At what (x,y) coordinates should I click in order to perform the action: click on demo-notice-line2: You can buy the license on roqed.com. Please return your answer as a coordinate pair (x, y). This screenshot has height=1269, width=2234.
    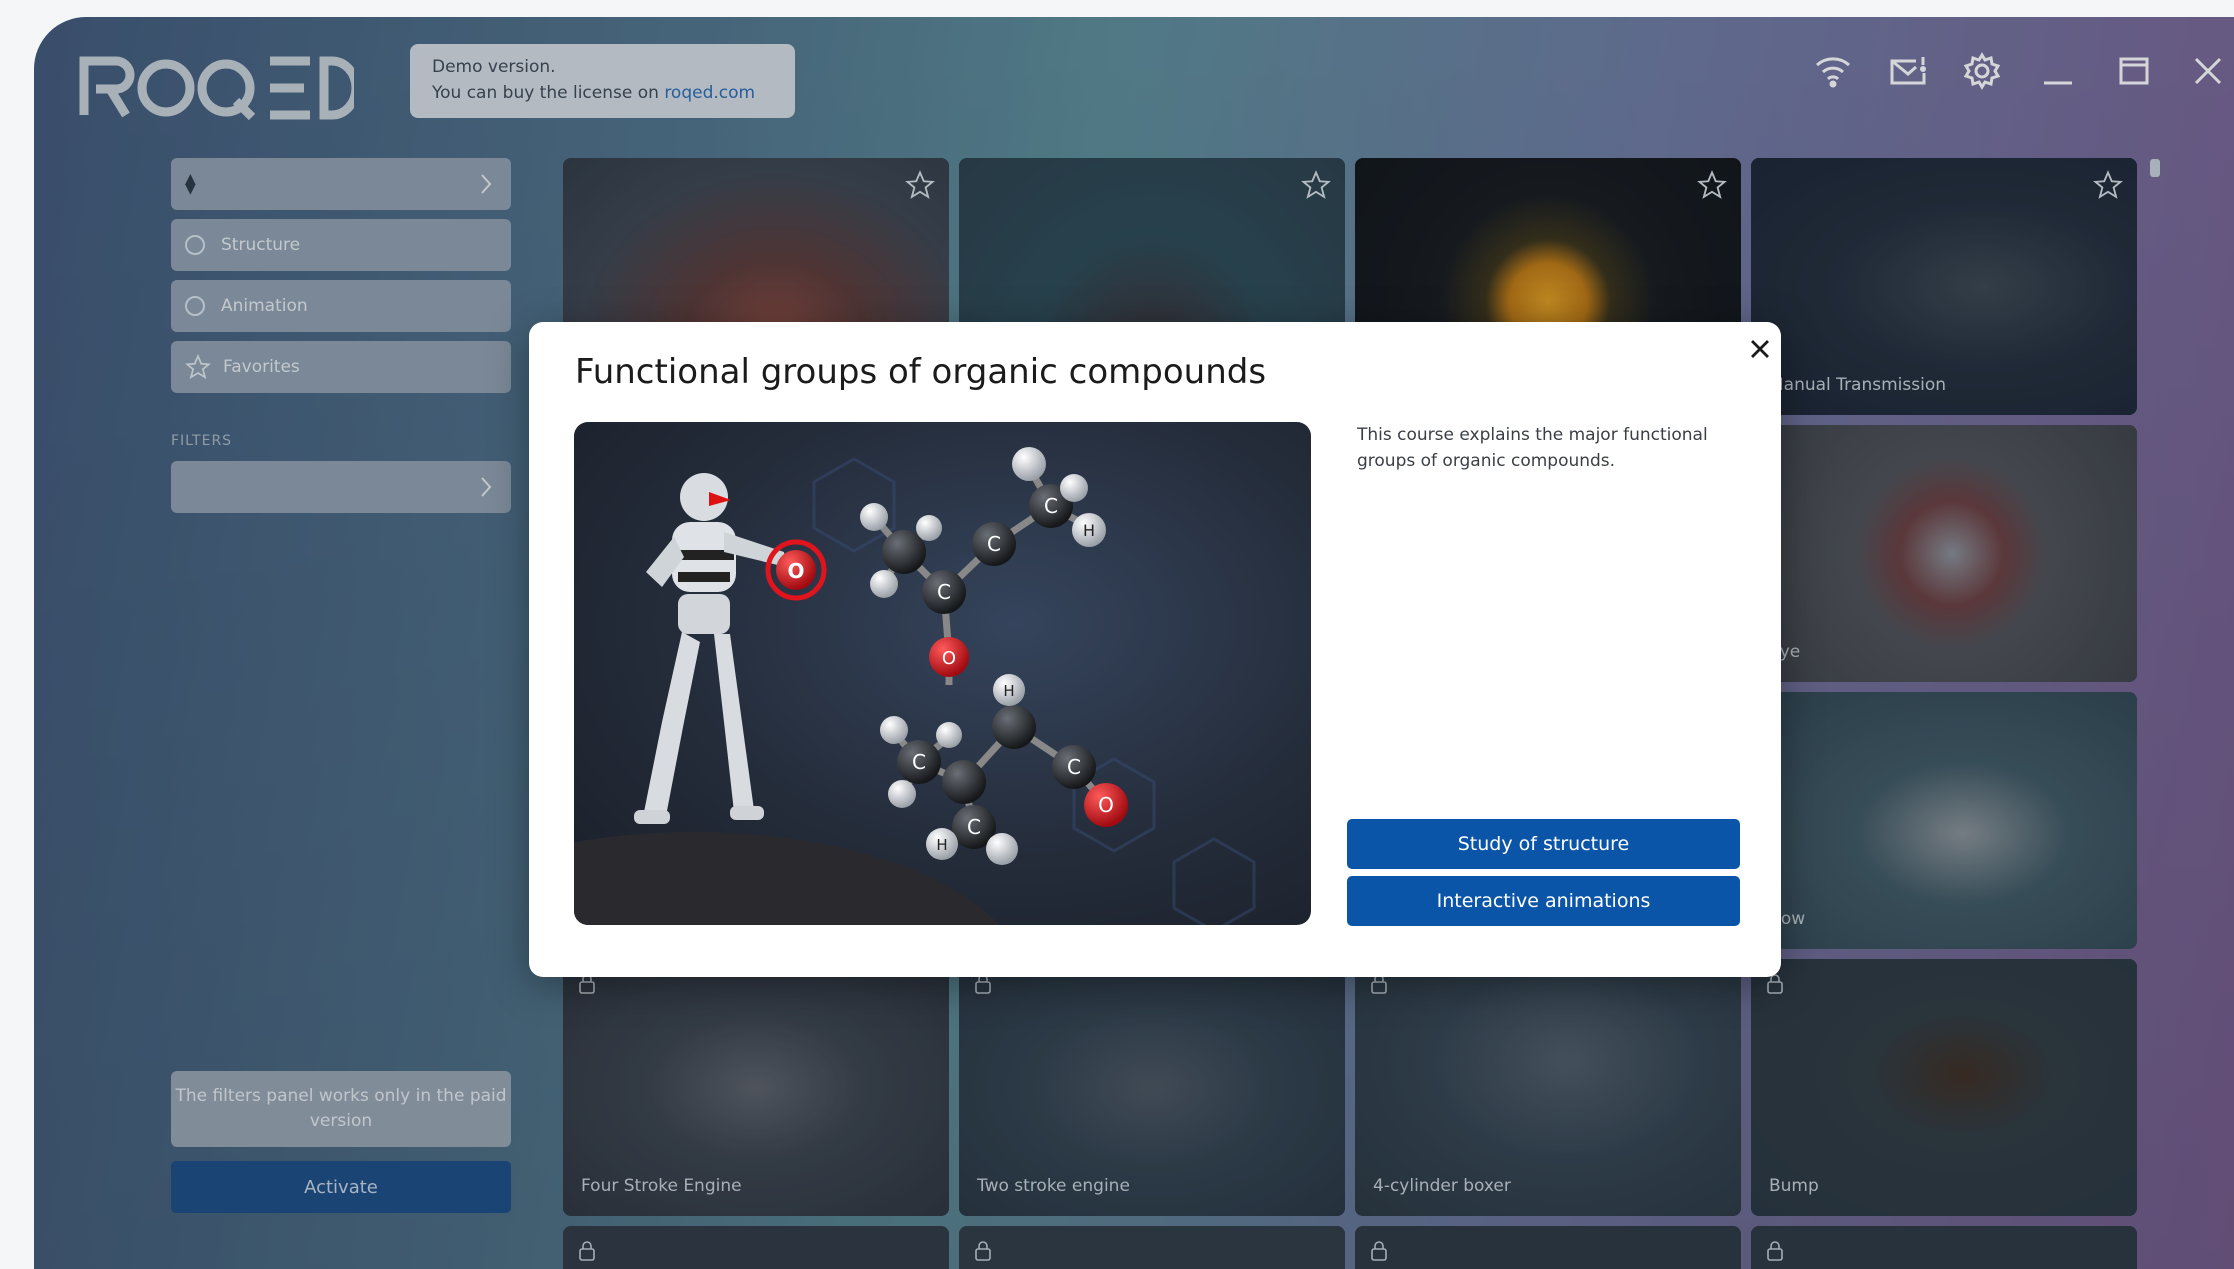
    Looking at the image, I should click on (602, 93).